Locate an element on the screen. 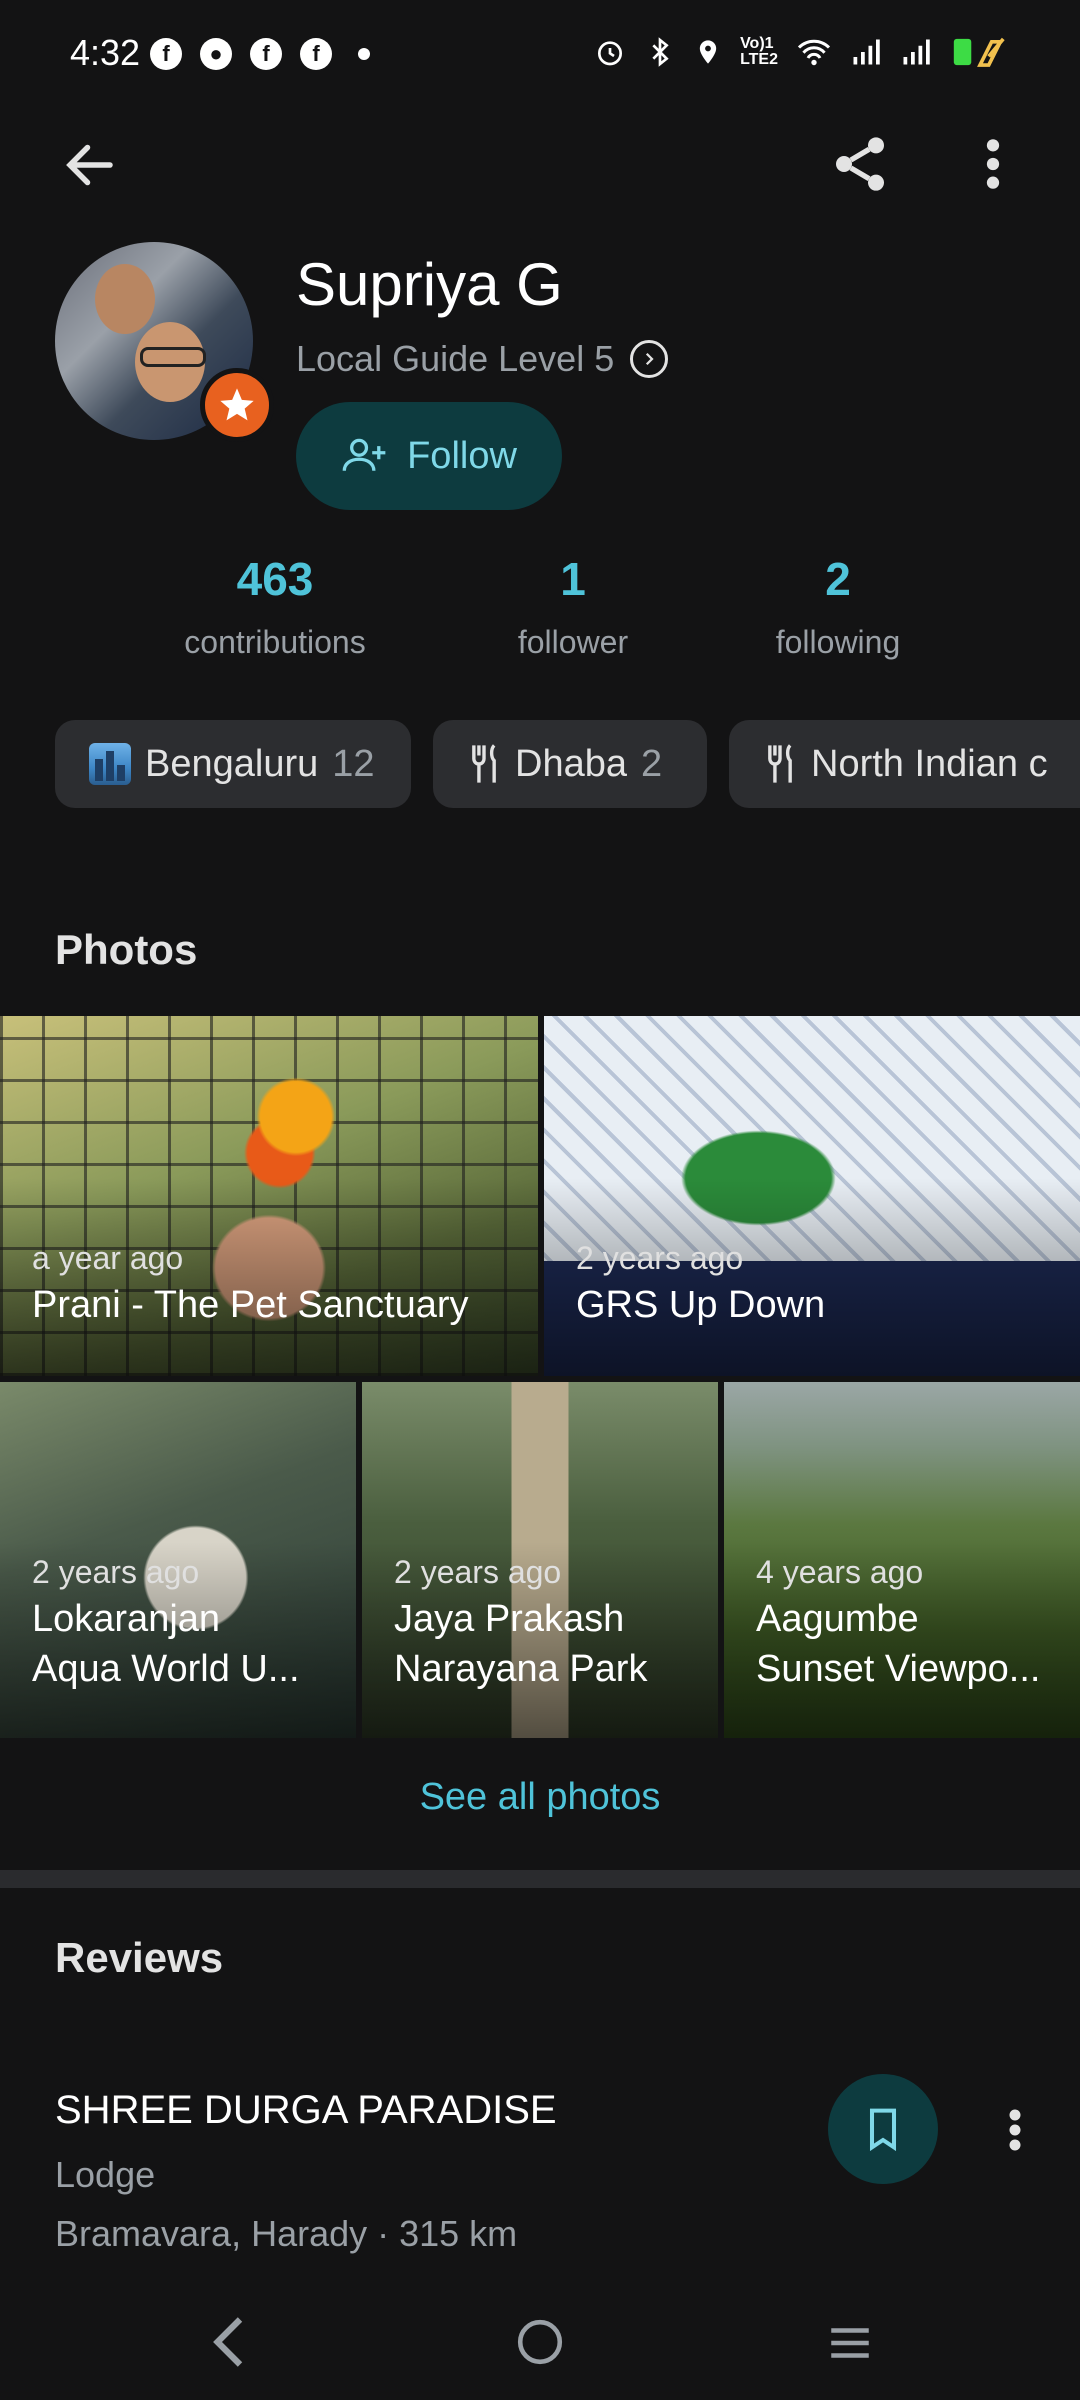 This screenshot has height=2400, width=1080. bluetooth-icon is located at coordinates (660, 52).